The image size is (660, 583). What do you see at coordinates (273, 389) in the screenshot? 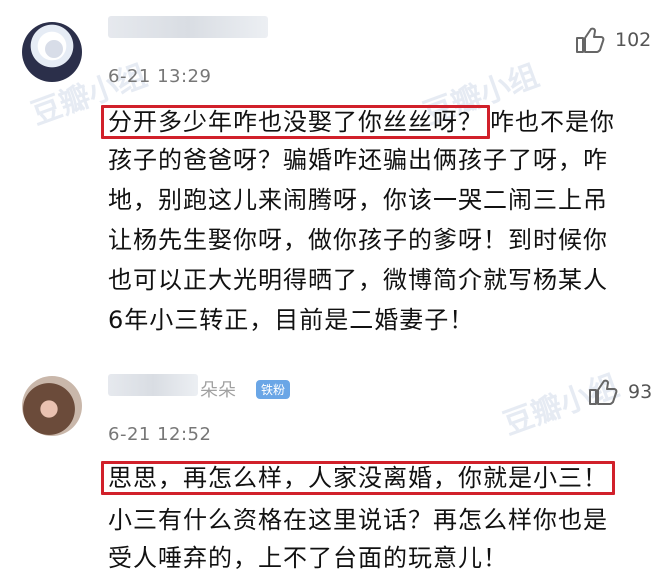
I see `fan-badge: 铁粉` at bounding box center [273, 389].